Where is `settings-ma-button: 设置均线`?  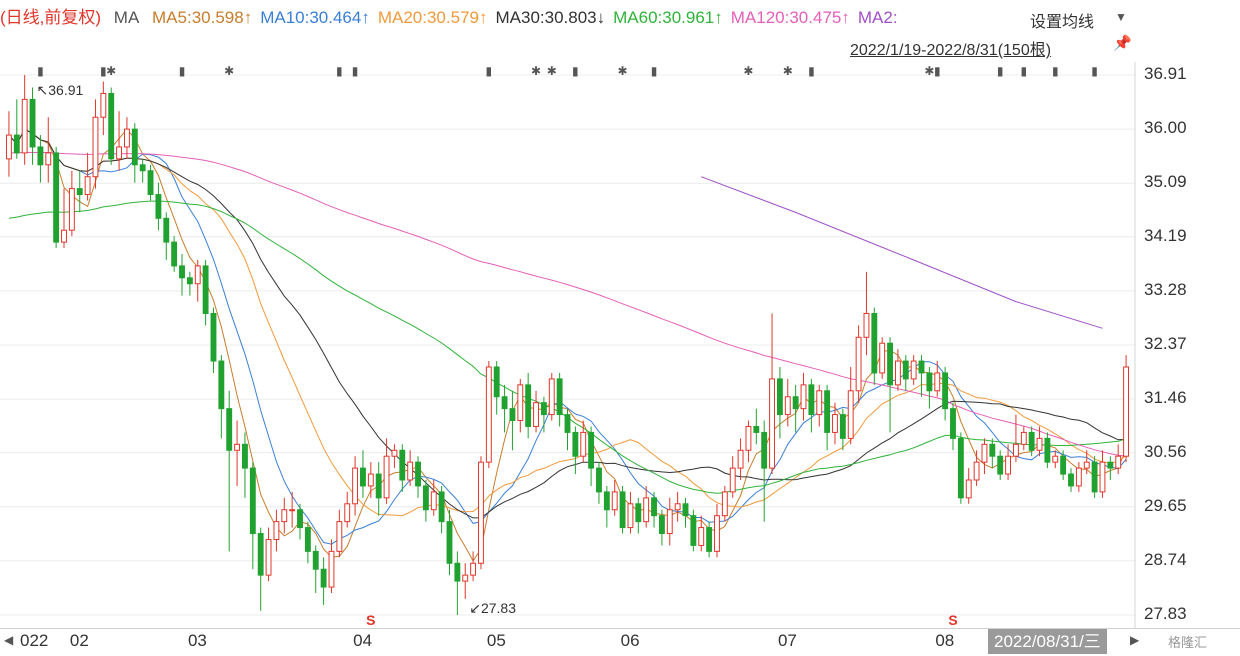 settings-ma-button: 设置均线 is located at coordinates (1062, 20).